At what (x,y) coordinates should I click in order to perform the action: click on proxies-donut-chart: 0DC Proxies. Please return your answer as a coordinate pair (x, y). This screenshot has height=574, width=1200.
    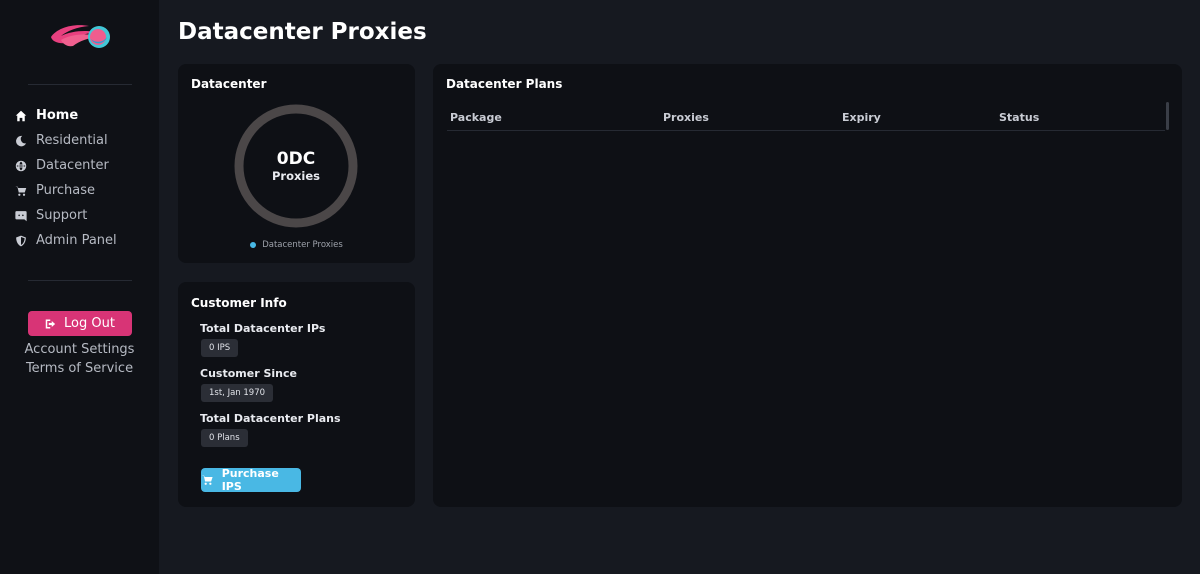
    Looking at the image, I should click on (296, 166).